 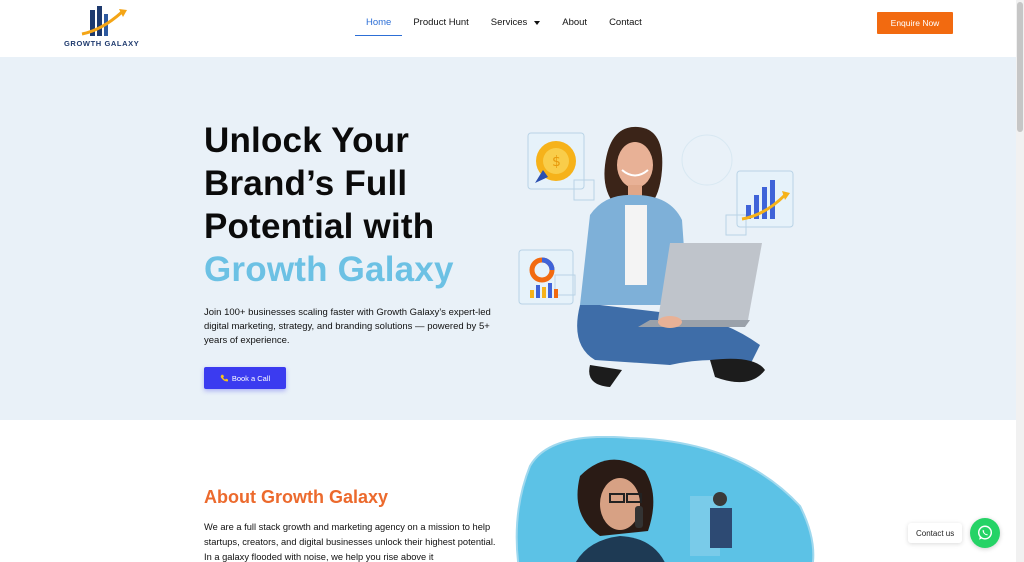 What do you see at coordinates (935, 533) in the screenshot?
I see `contact-us-label: Contact us` at bounding box center [935, 533].